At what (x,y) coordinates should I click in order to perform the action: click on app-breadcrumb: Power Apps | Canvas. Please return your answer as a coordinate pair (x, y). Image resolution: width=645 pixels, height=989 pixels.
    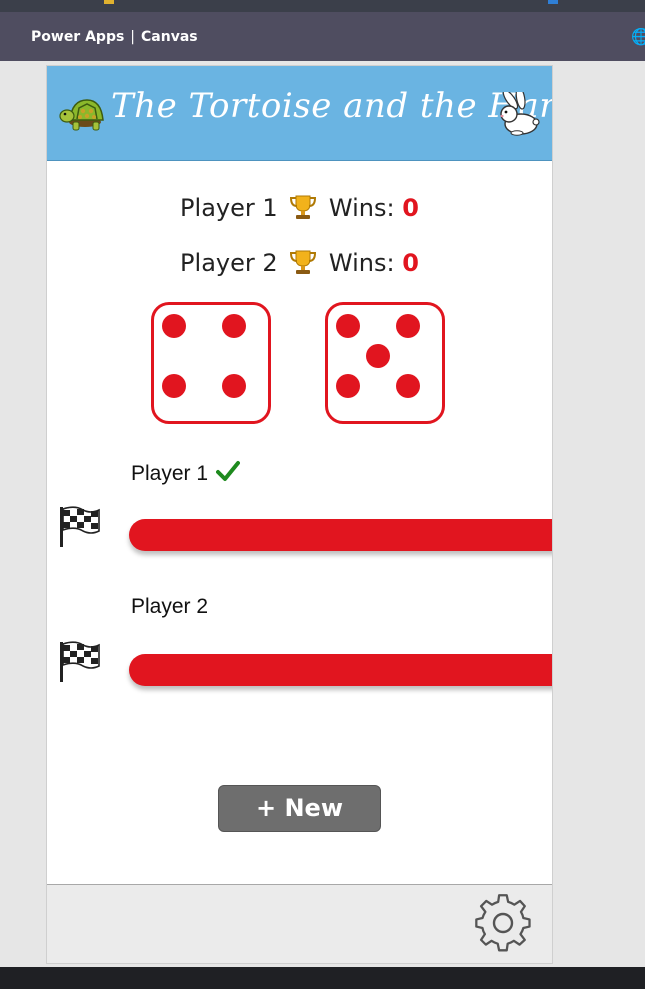
    Looking at the image, I should click on (114, 37).